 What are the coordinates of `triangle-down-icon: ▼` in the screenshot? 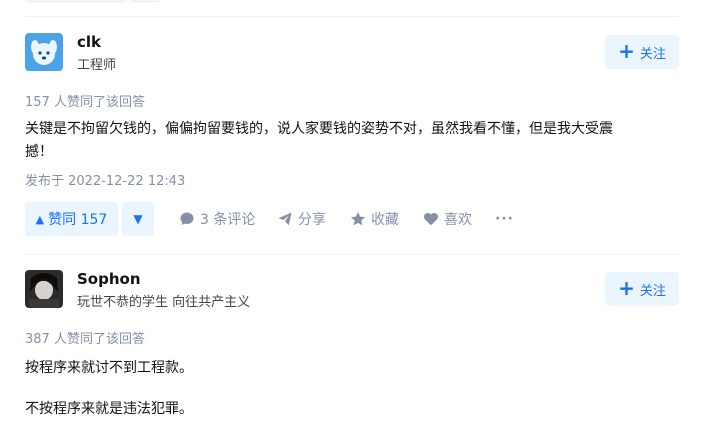 It's located at (138, 219).